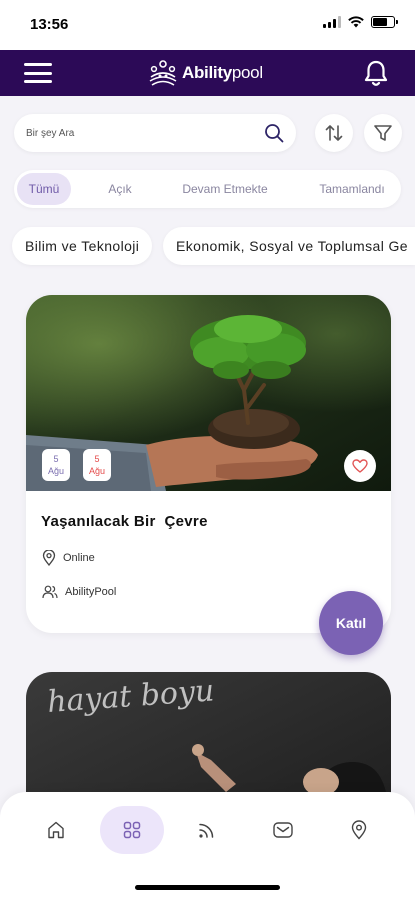 The height and width of the screenshot is (900, 415). I want to click on nav-events, so click(132, 830).